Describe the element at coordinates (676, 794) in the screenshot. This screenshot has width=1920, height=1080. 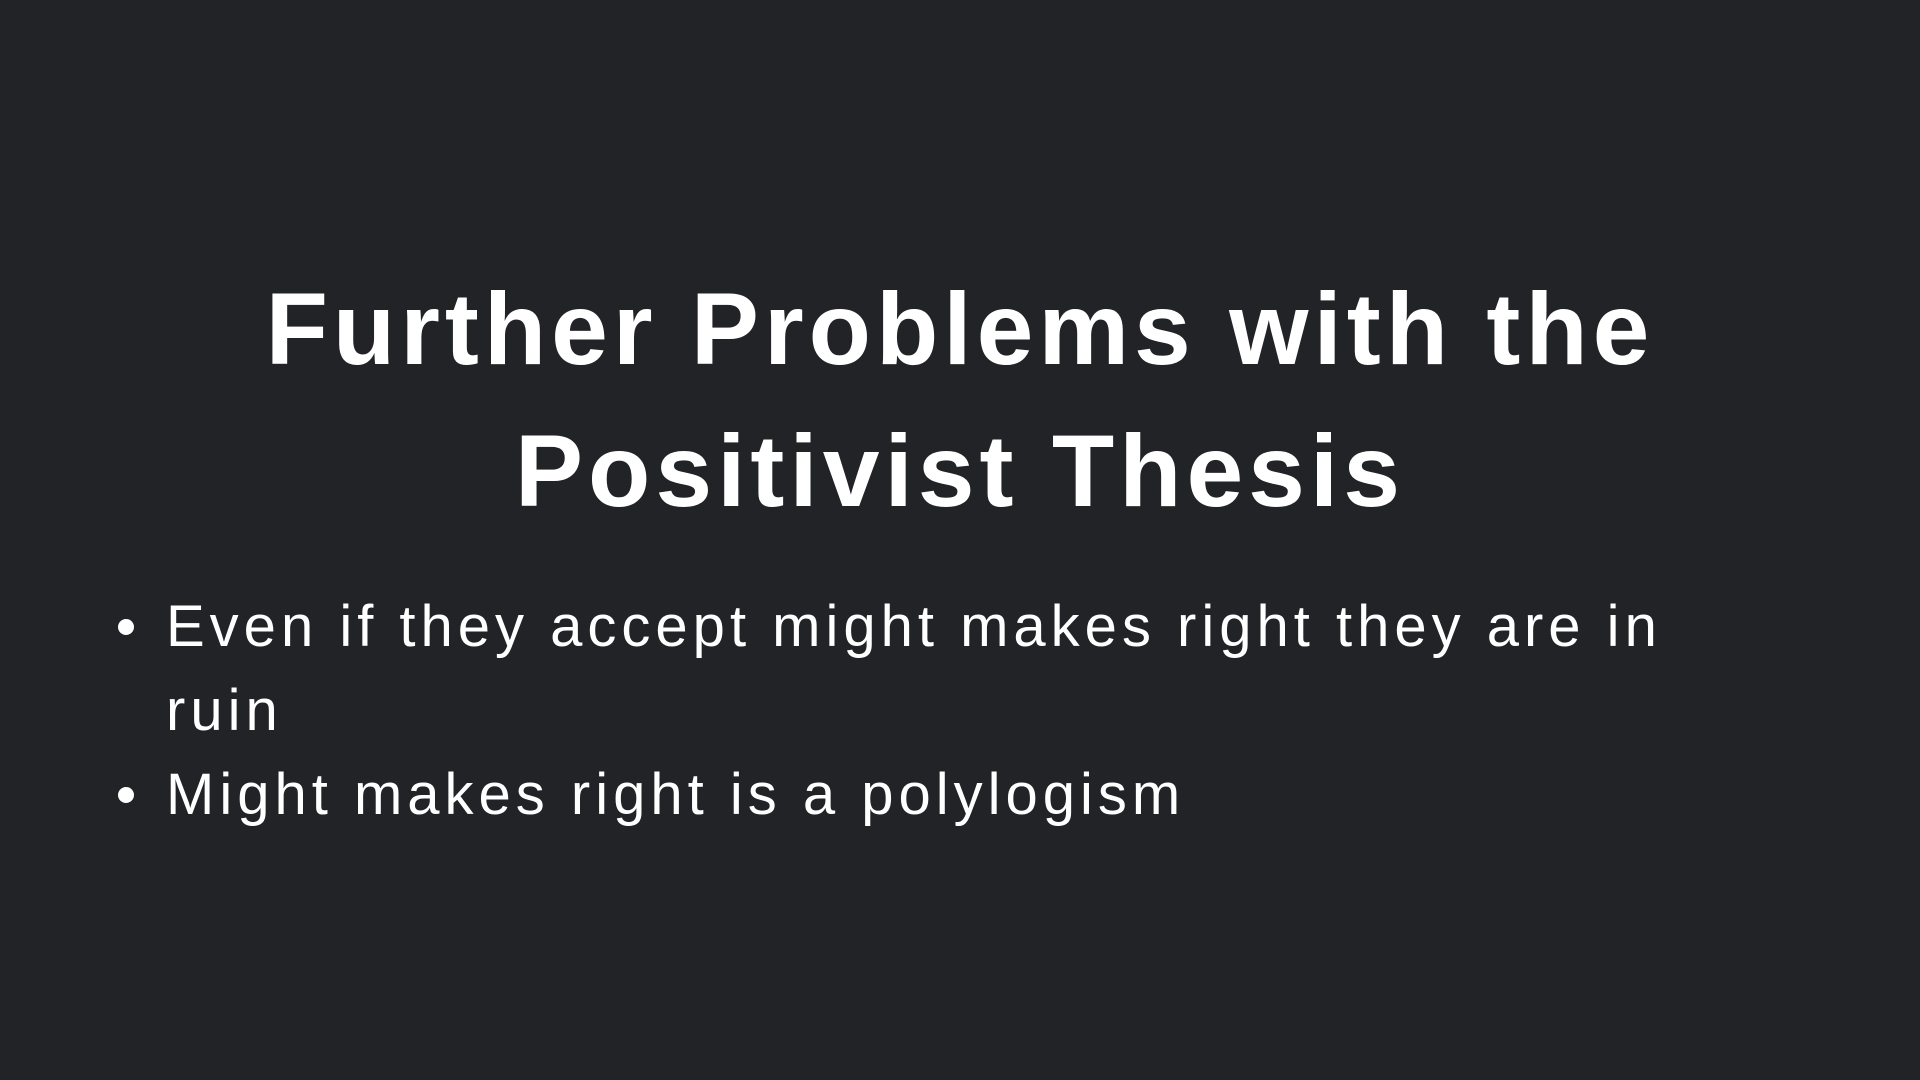
I see `bullet-text: Might makes right is a polylogism` at that location.